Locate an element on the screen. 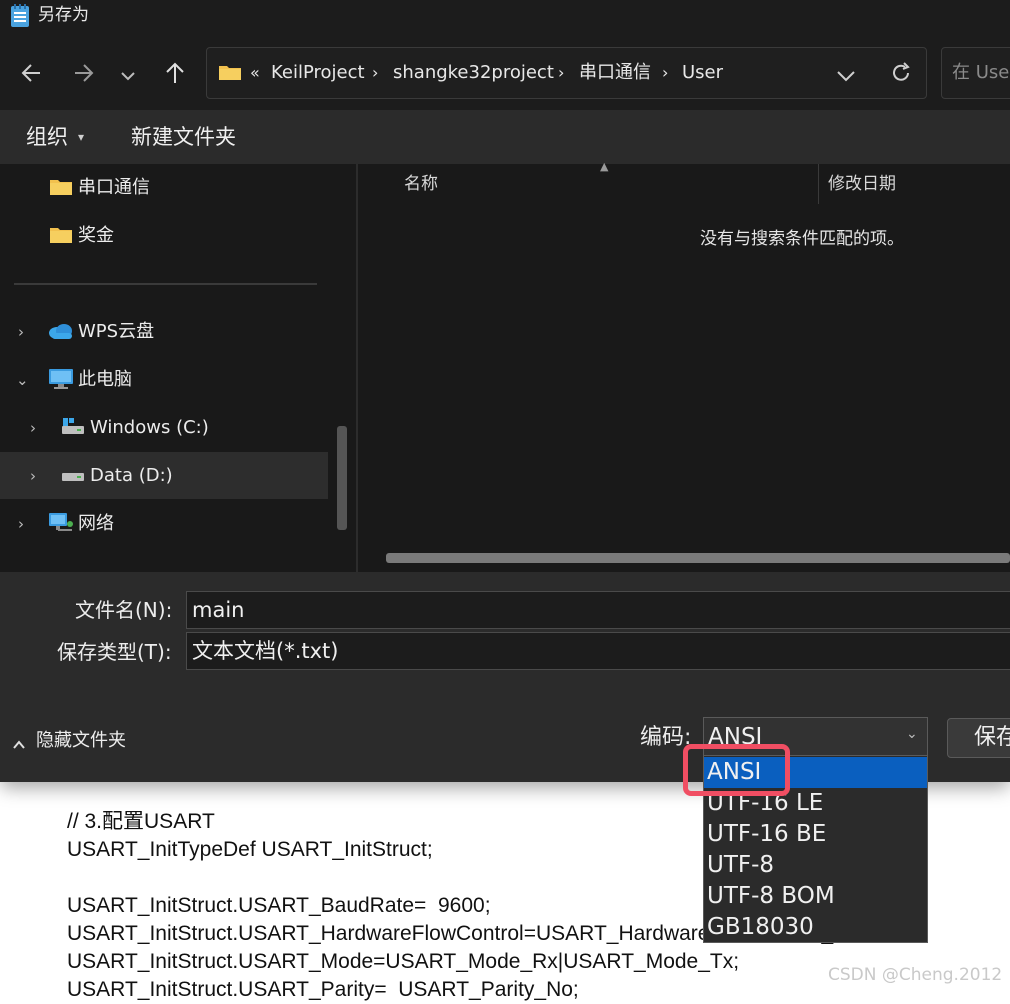 The image size is (1010, 1004). empty-message: 没有与搜索条件匹配的项。 is located at coordinates (802, 239).